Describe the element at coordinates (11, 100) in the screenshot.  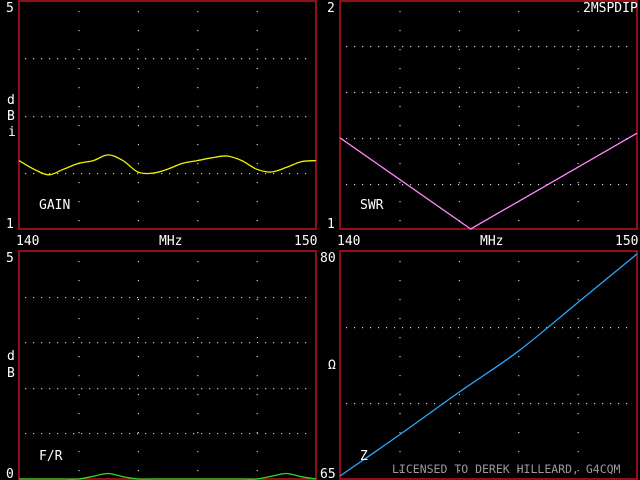
I see `gain-ylabel-d: d` at that location.